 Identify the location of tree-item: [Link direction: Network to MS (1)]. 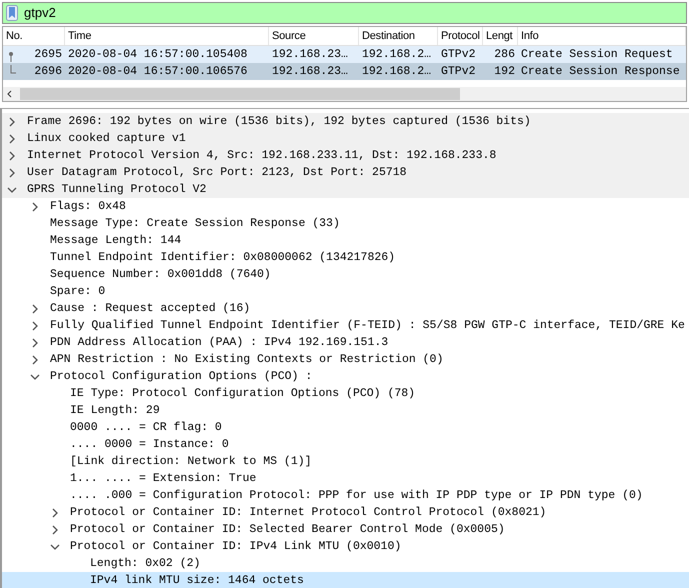
(191, 461).